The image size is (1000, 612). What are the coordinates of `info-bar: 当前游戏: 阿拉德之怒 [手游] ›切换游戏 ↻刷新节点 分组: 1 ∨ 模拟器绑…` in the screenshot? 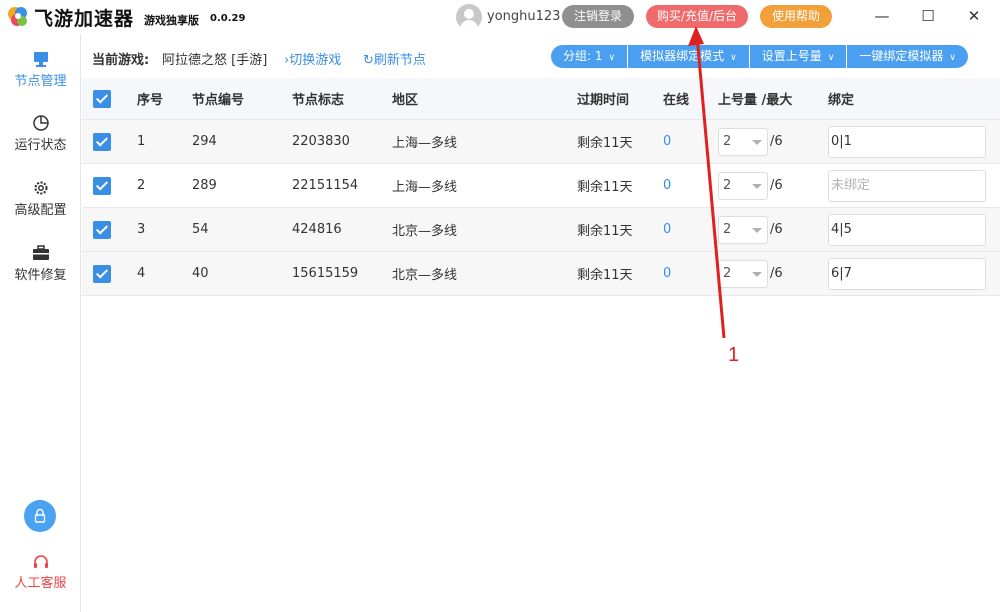 It's located at (541, 56).